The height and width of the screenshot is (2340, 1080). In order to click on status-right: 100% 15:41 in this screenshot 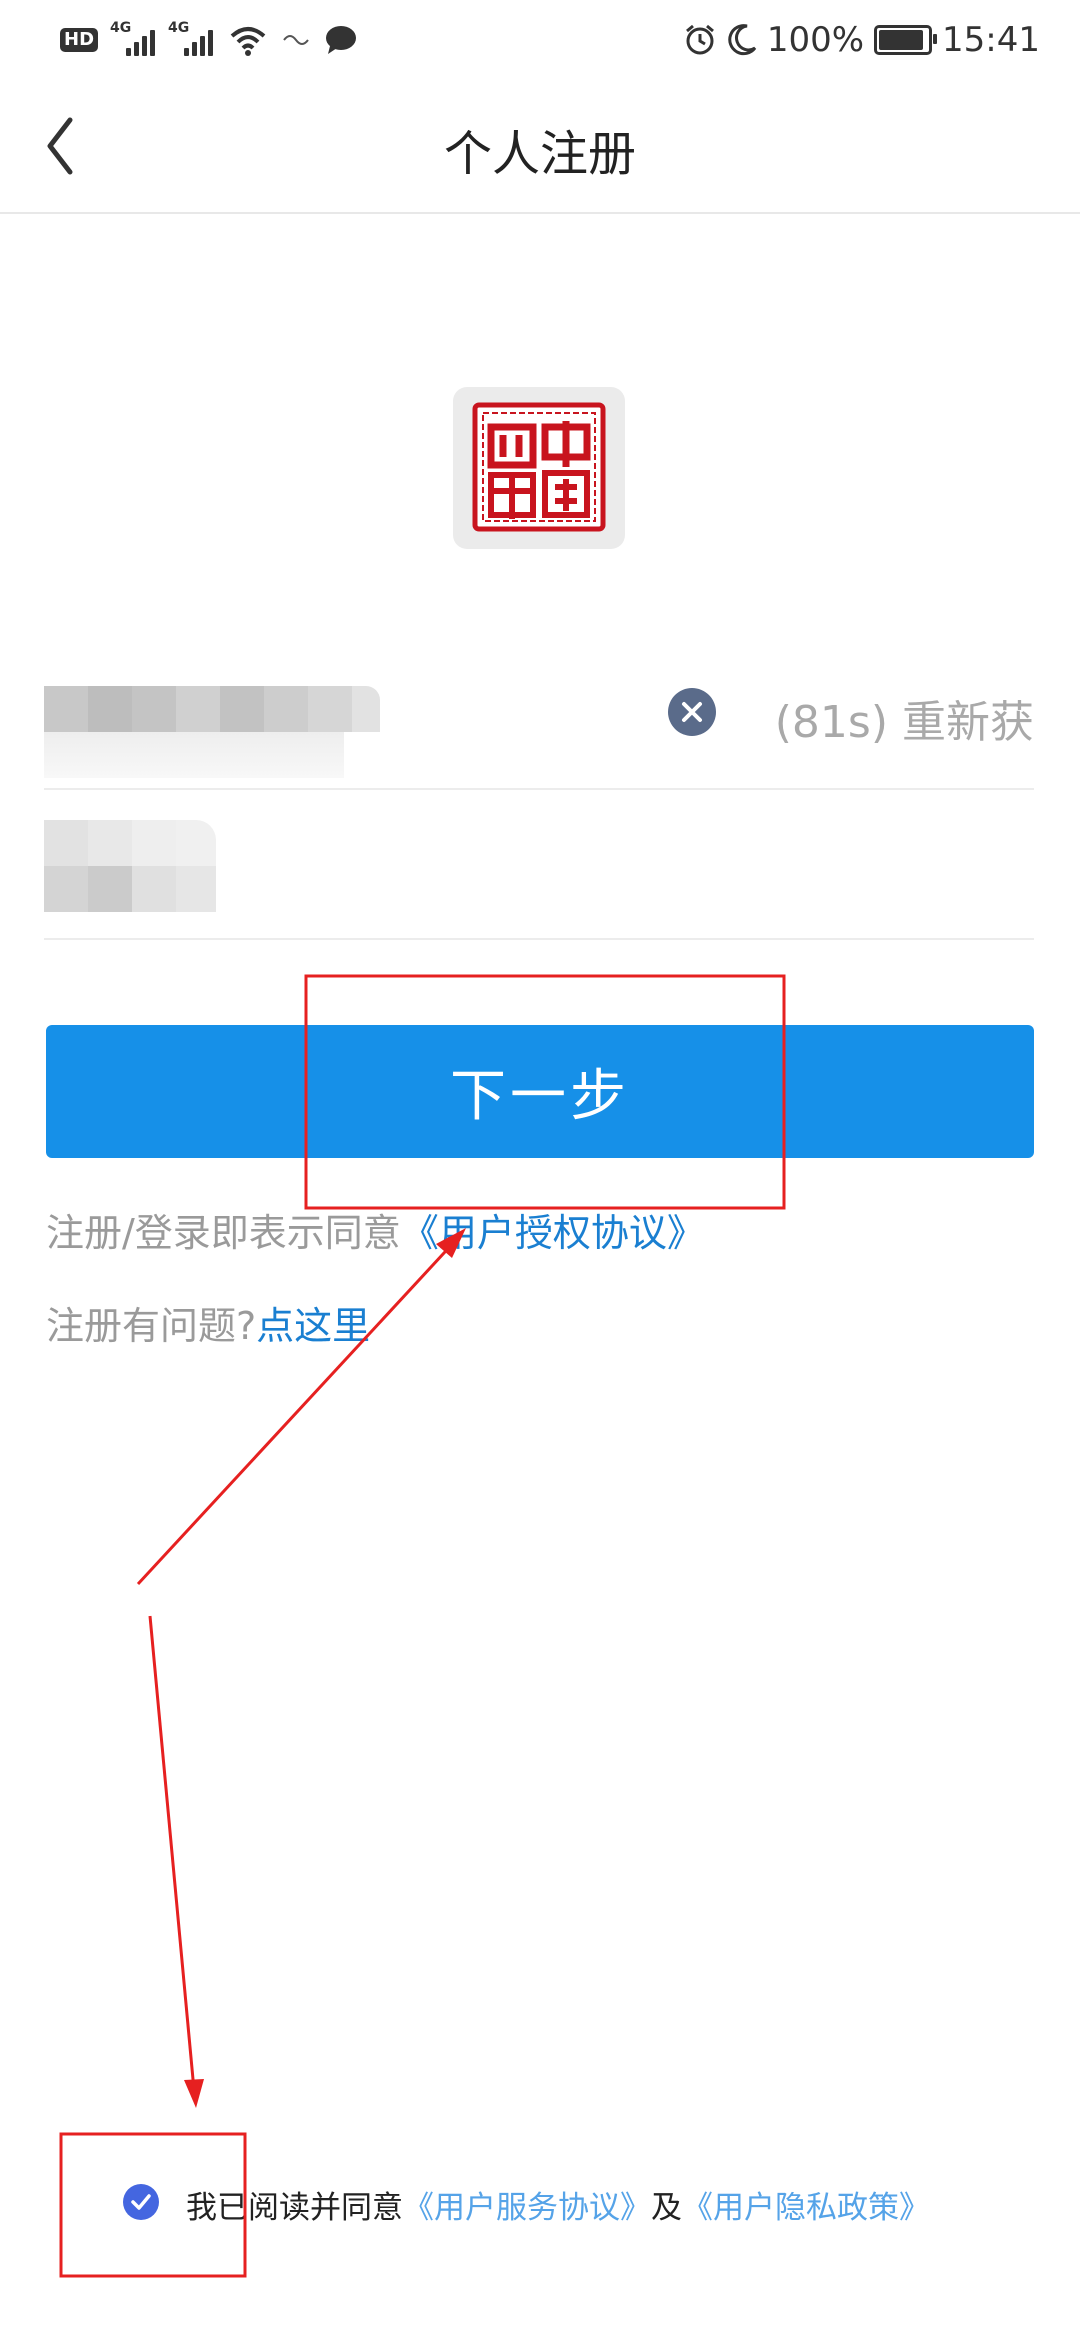, I will do `click(861, 40)`.